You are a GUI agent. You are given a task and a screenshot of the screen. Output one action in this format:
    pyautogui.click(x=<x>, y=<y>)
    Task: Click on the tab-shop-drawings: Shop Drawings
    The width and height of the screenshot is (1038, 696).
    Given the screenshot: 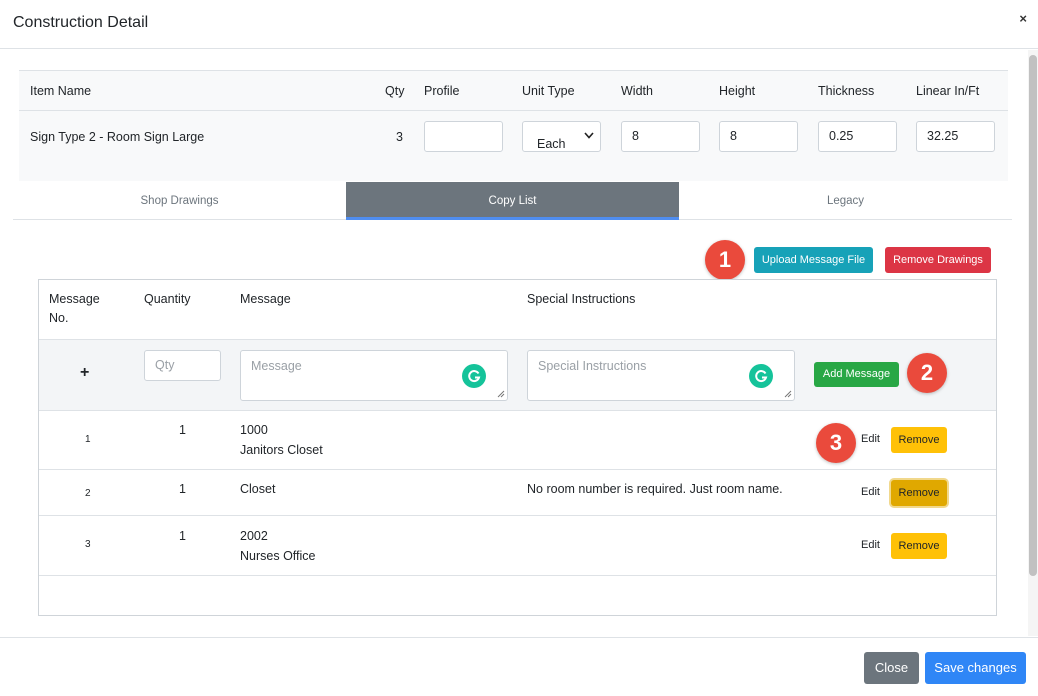 What is the action you would take?
    pyautogui.click(x=179, y=201)
    